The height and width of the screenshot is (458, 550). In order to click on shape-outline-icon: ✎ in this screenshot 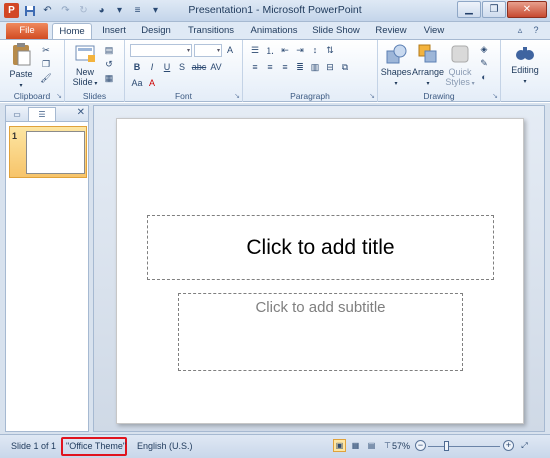, I will do `click(484, 63)`.